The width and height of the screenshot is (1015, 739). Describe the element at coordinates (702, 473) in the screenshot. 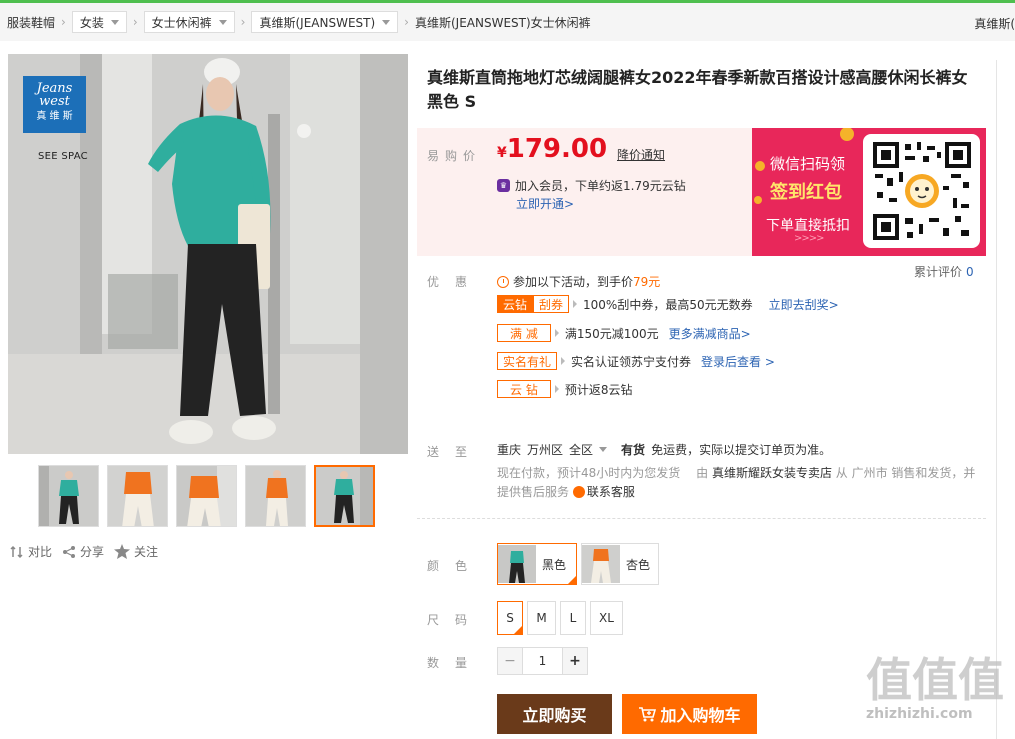

I see `shipping-by: 由` at that location.